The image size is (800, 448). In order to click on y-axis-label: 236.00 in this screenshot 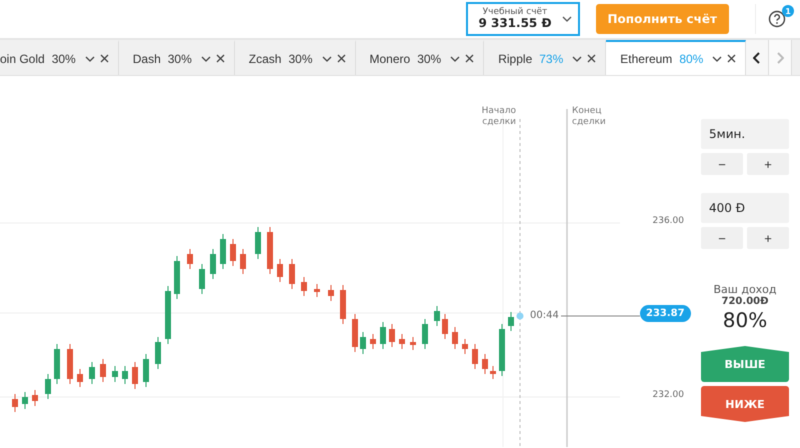, I will do `click(668, 221)`.